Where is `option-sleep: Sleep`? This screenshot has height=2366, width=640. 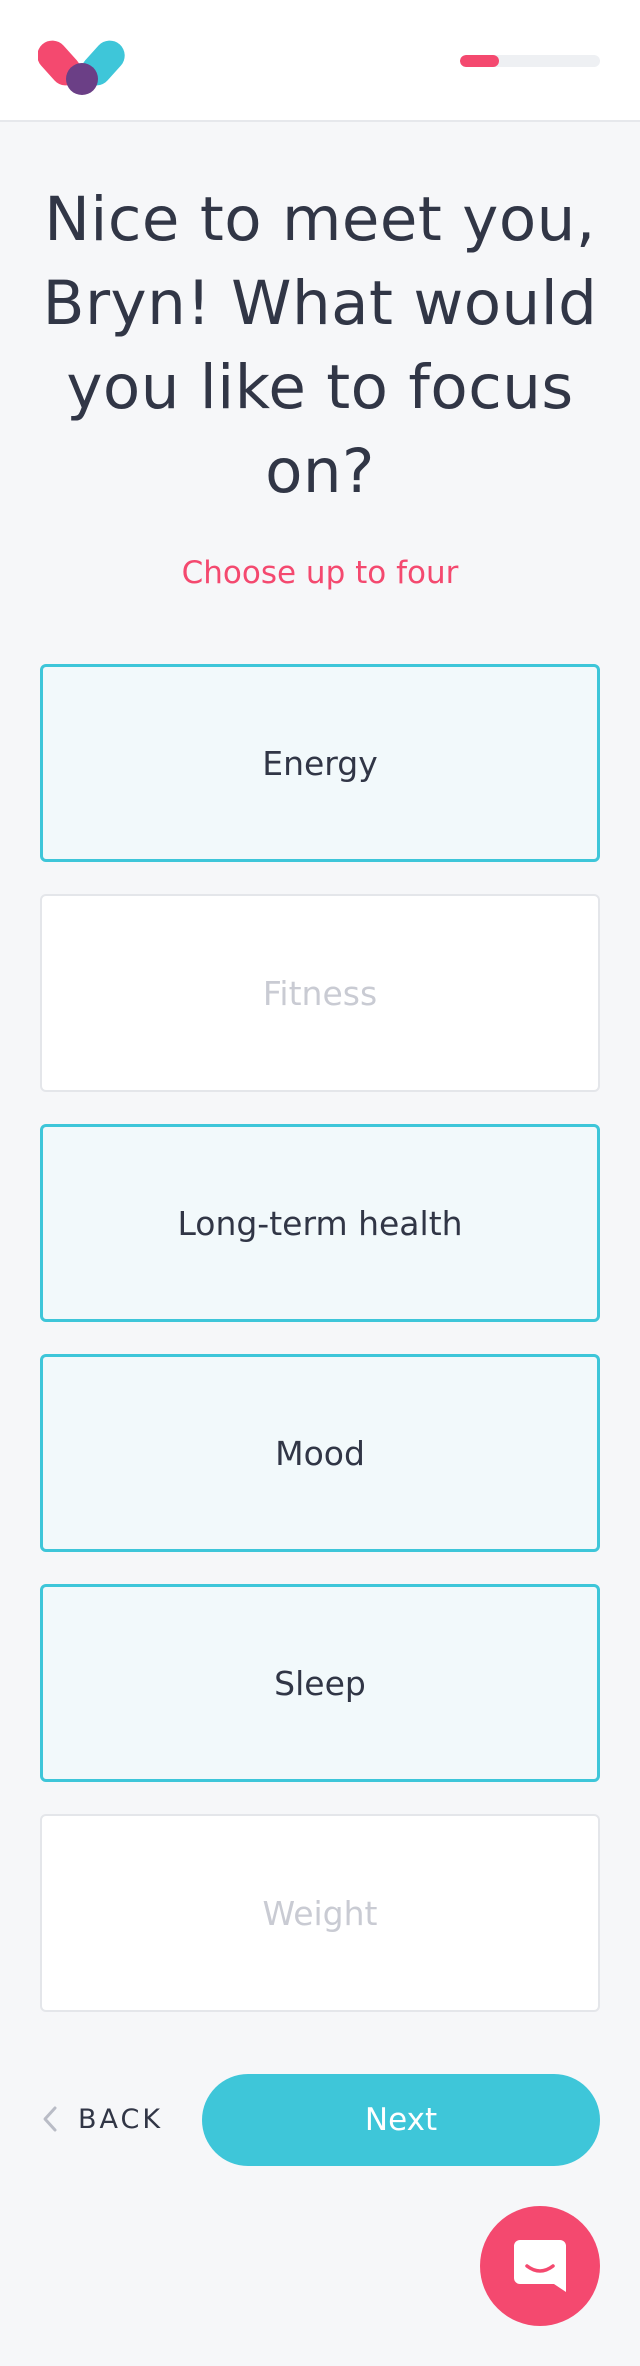
option-sleep: Sleep is located at coordinates (320, 1683).